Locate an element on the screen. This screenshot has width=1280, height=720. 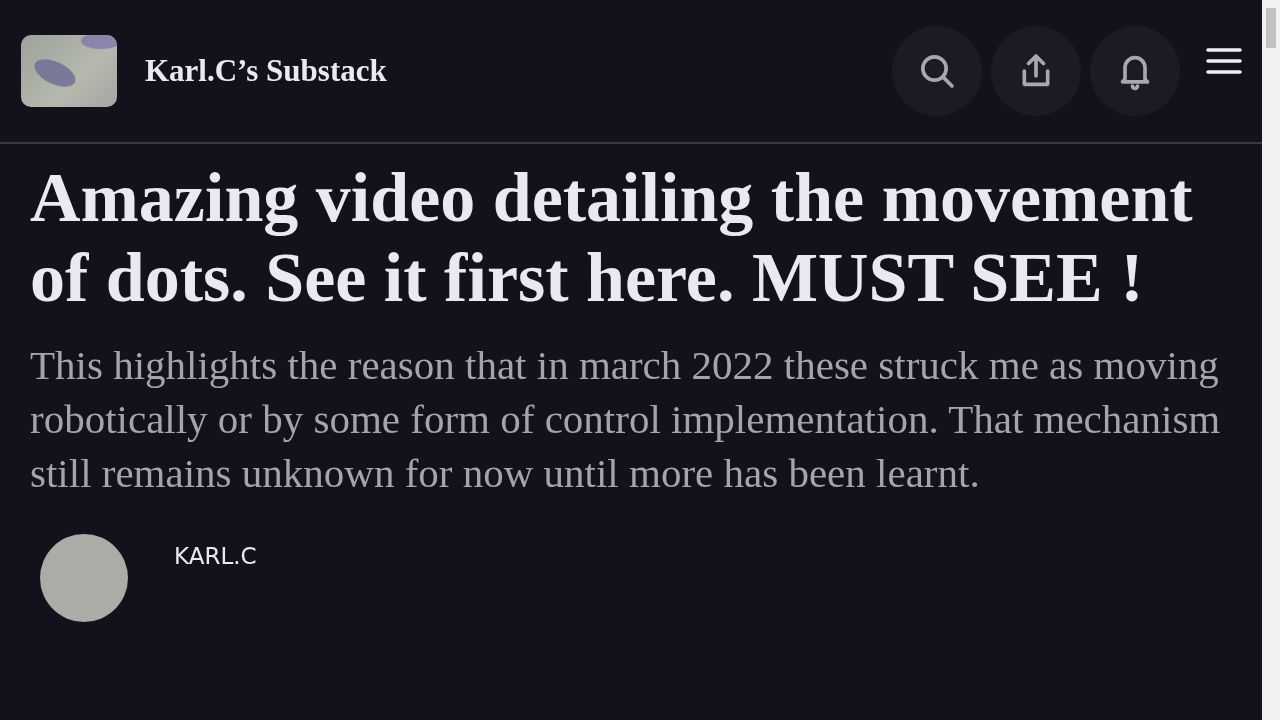
scrollbar-thumb is located at coordinates (1271, 28).